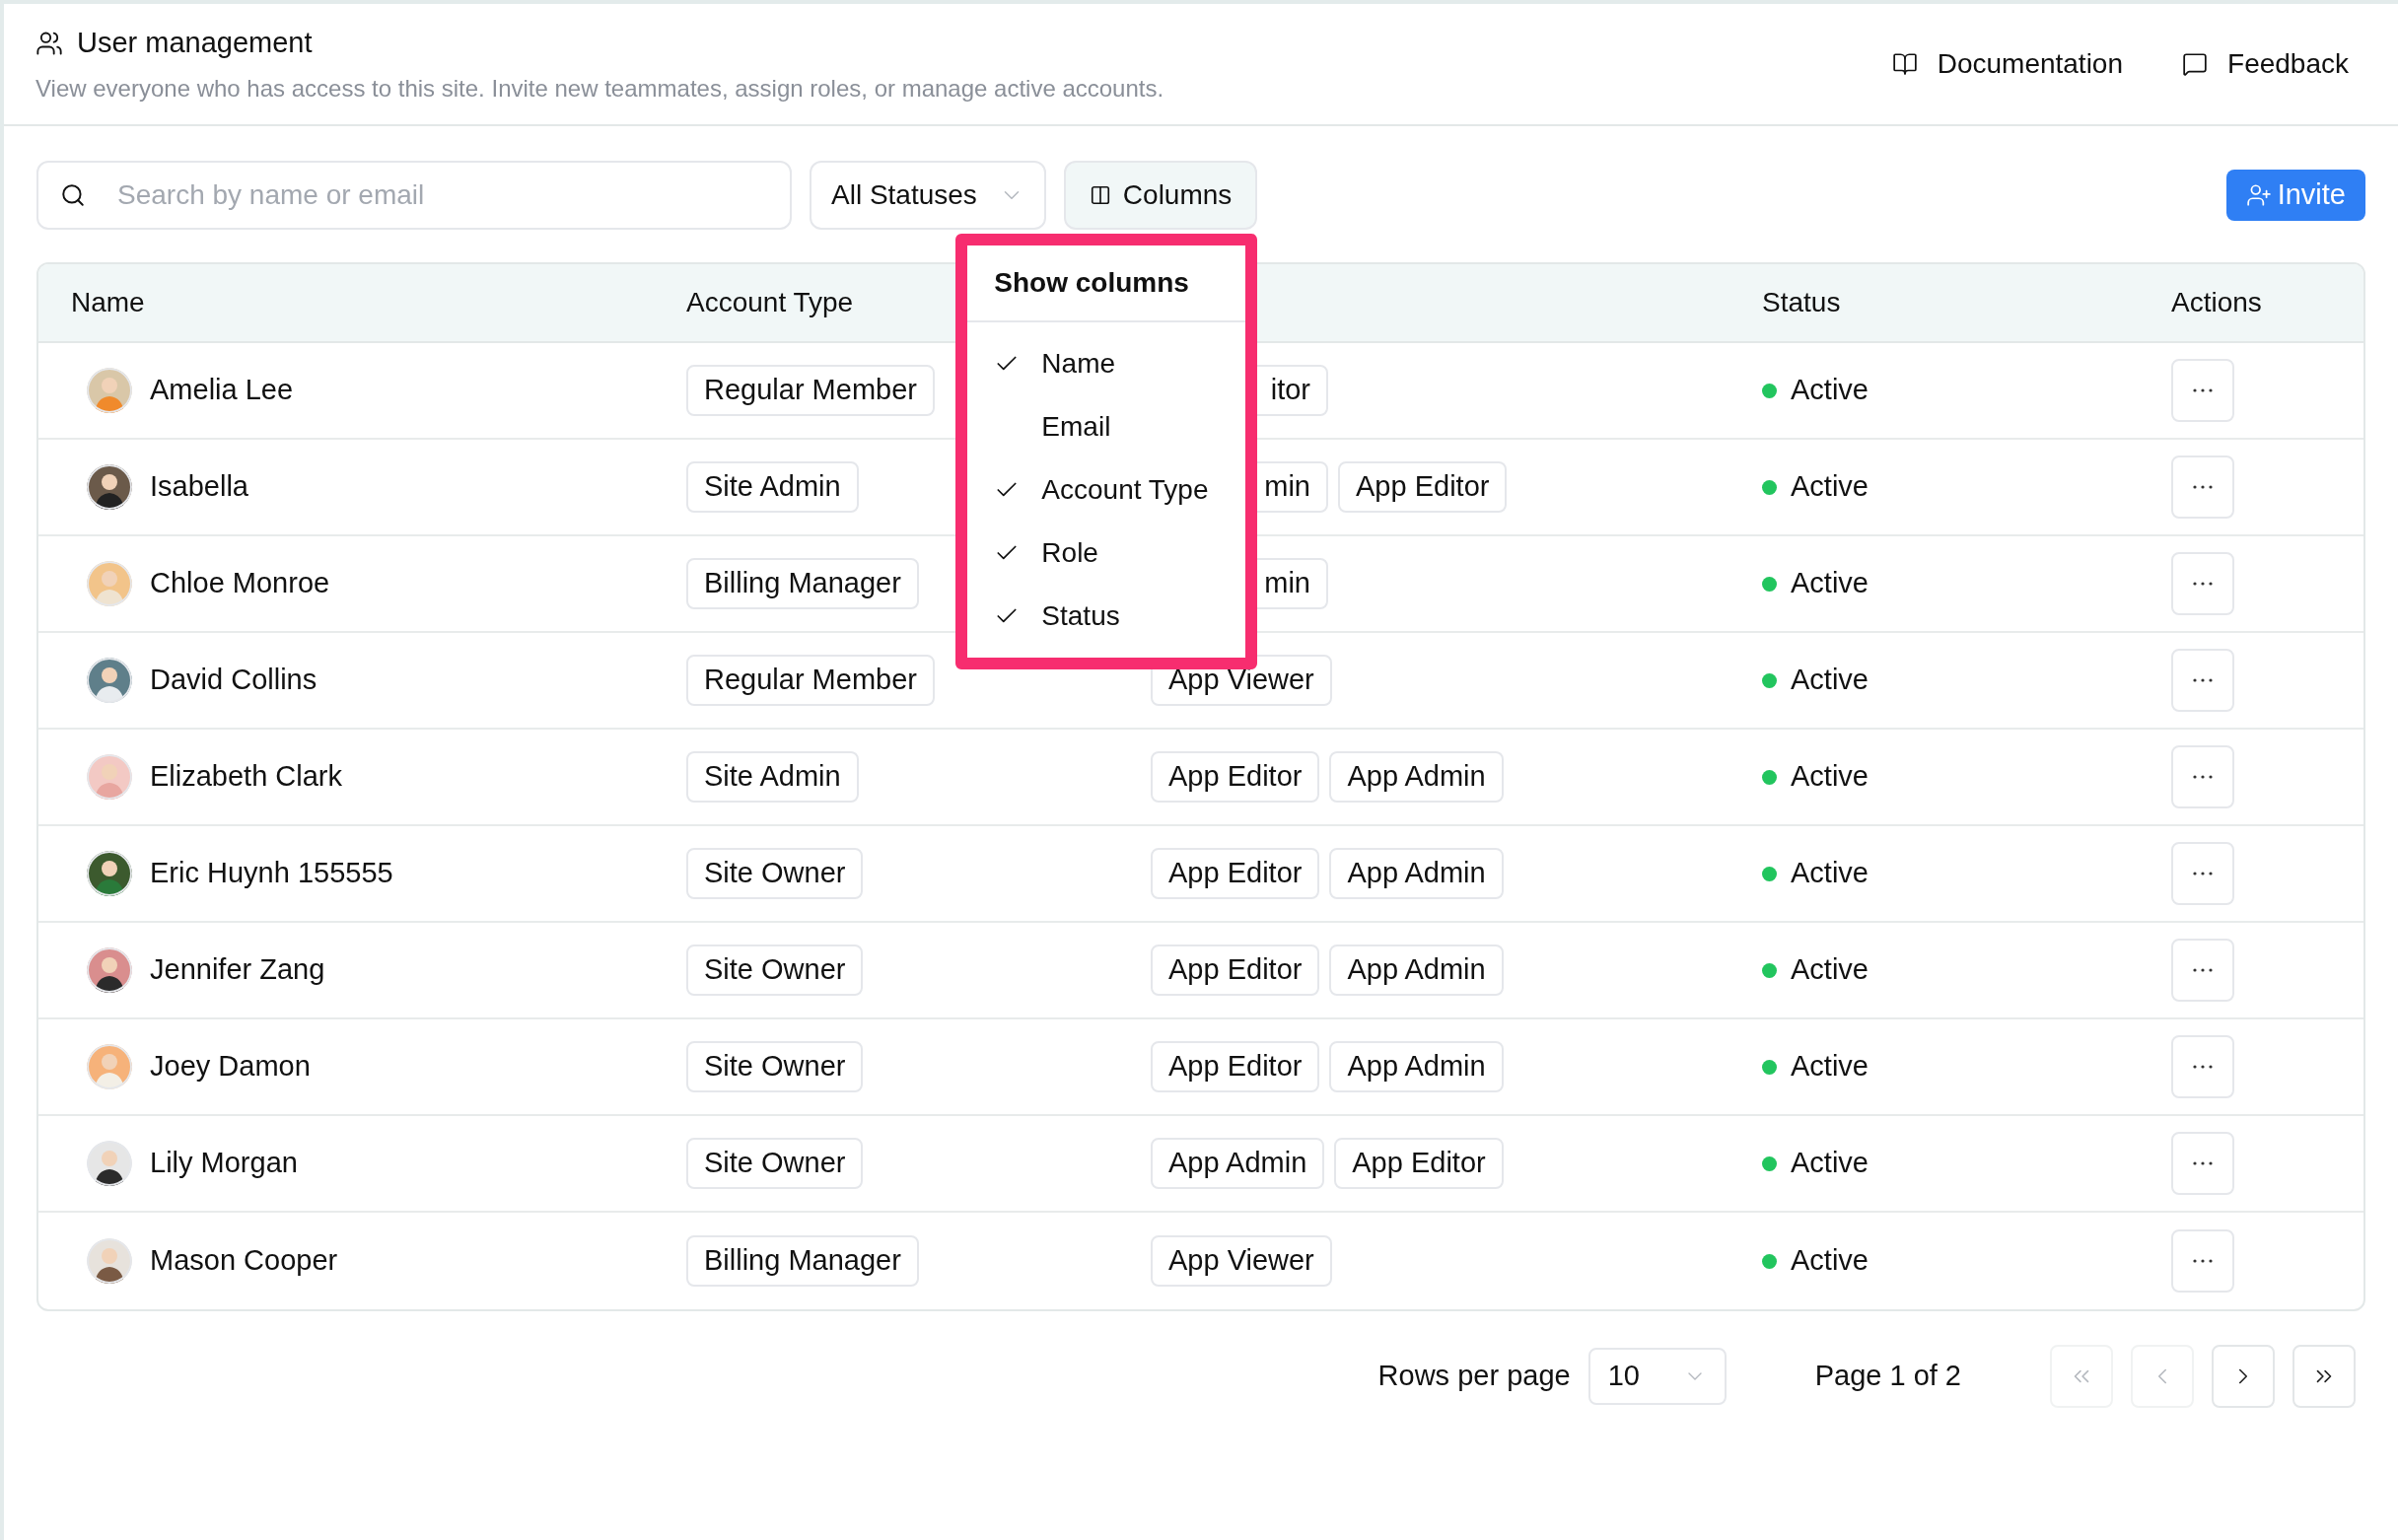 Image resolution: width=2398 pixels, height=1540 pixels. Describe the element at coordinates (237, 970) in the screenshot. I see `user-name: Jennifer Zang` at that location.